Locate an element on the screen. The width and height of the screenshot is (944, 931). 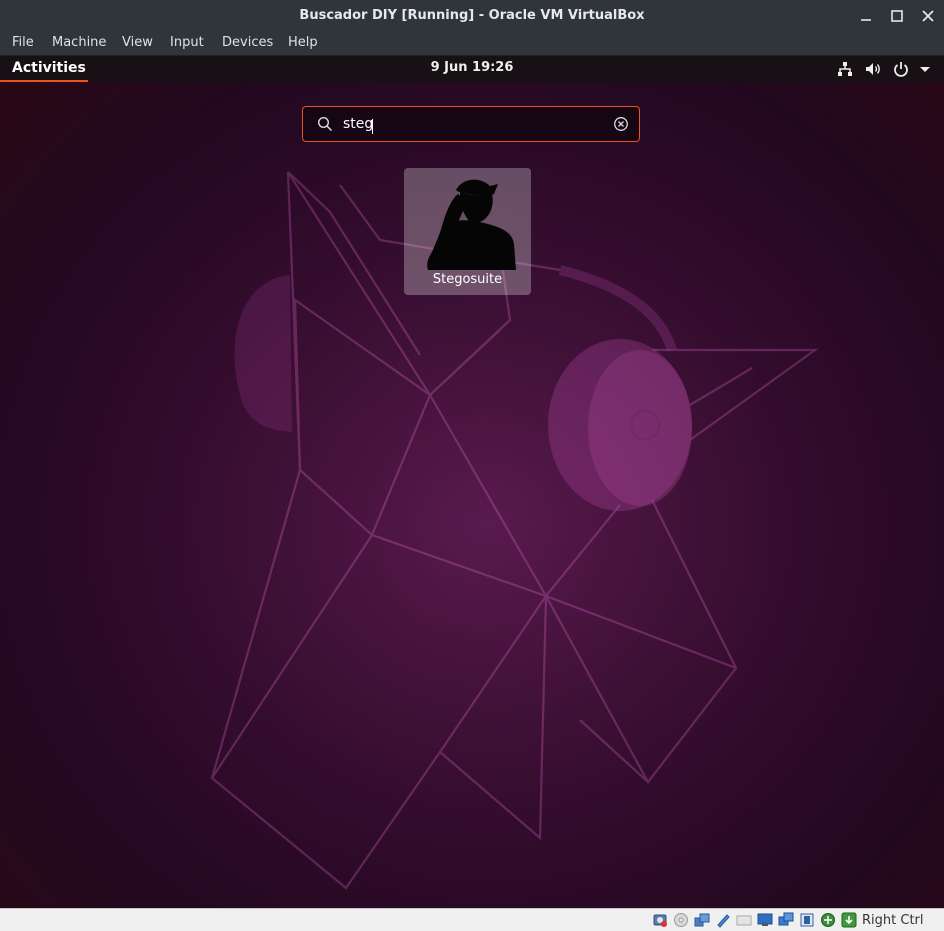
mouse-integration-icon is located at coordinates (849, 920).